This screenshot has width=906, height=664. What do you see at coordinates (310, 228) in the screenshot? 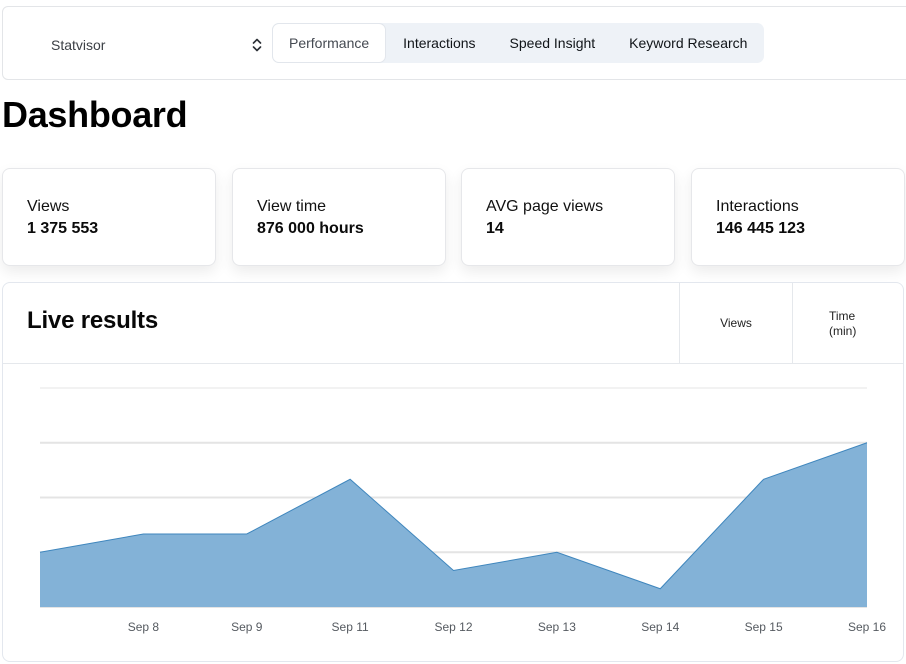
I see `stat-value: 876 000 hours` at bounding box center [310, 228].